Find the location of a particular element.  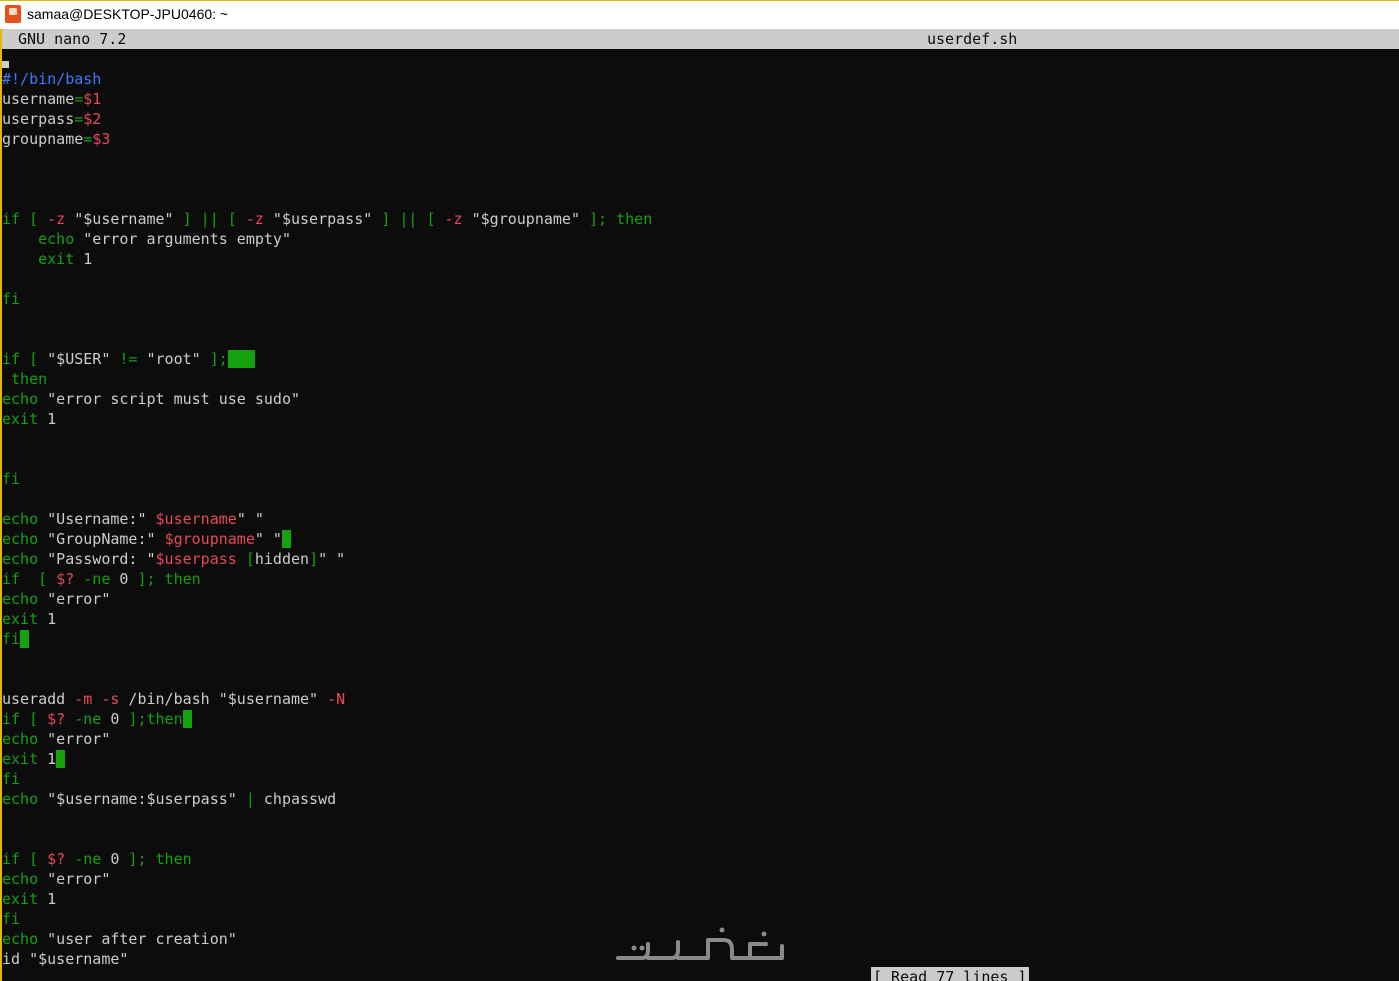

code-line: if [ "$USER" != "root" ]; is located at coordinates (128, 359).